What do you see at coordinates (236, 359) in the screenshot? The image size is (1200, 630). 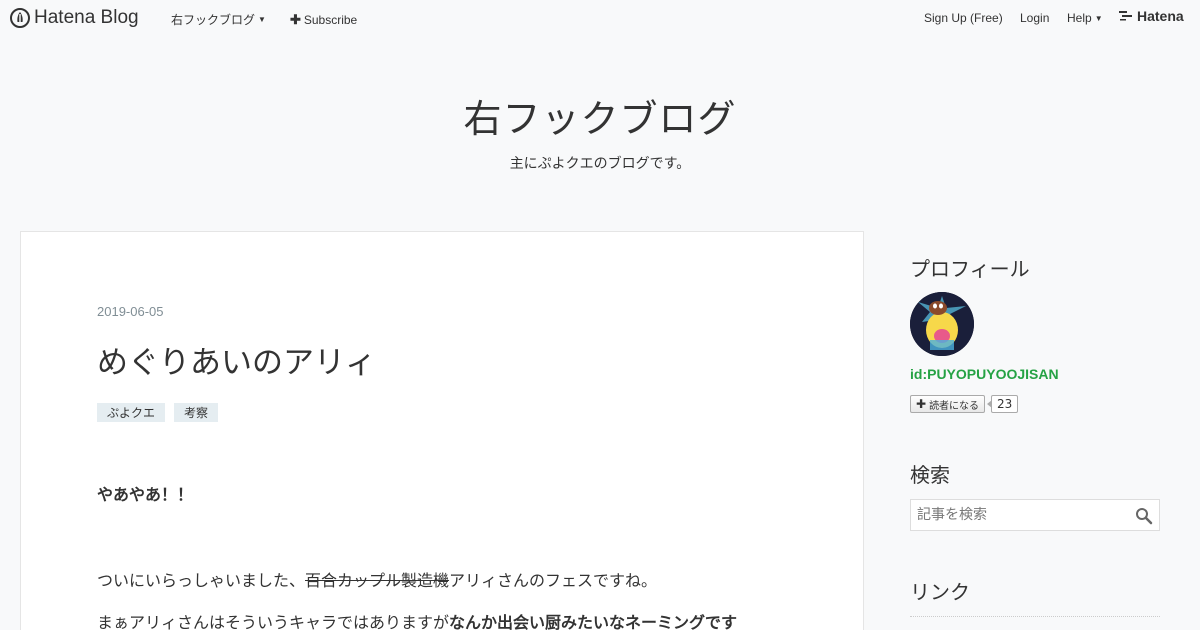 I see `entry-title: めぐりあいのアリィ` at bounding box center [236, 359].